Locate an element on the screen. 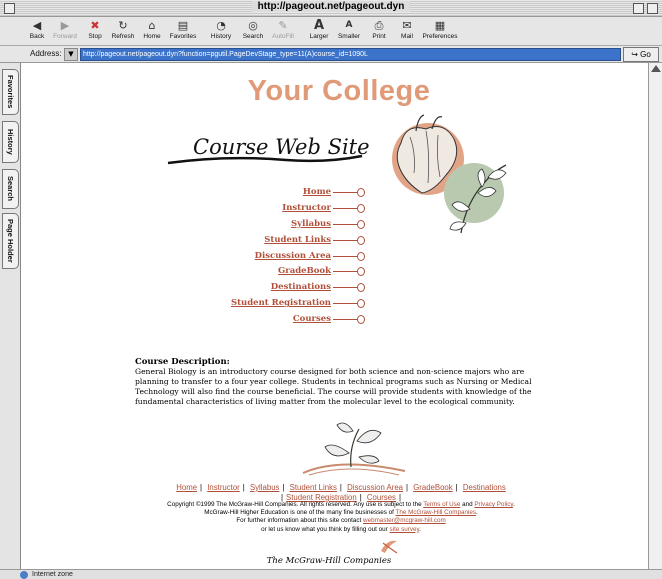 Image resolution: width=662 pixels, height=579 pixels. nav-item-syllabus: Syllabus is located at coordinates (296, 227).